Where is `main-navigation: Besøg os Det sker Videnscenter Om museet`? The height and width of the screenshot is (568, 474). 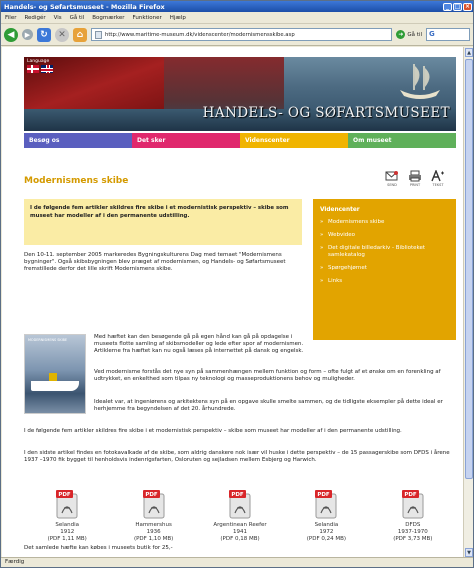
main-navigation: Besøg os Det sker Videnscenter Om museet is located at coordinates (240, 140).